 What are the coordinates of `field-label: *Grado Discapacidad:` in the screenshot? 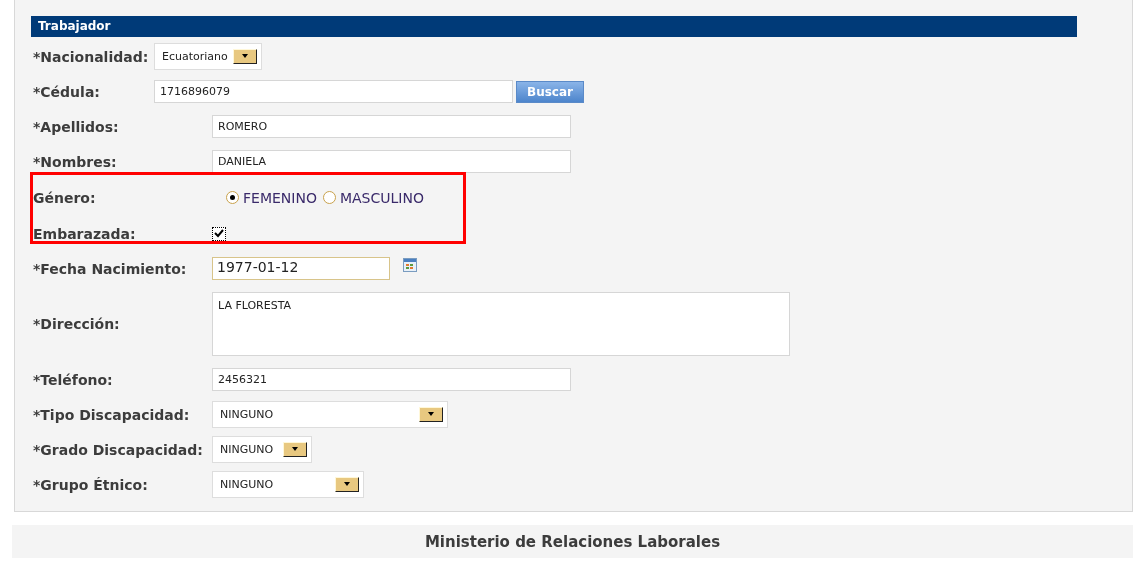 It's located at (118, 449).